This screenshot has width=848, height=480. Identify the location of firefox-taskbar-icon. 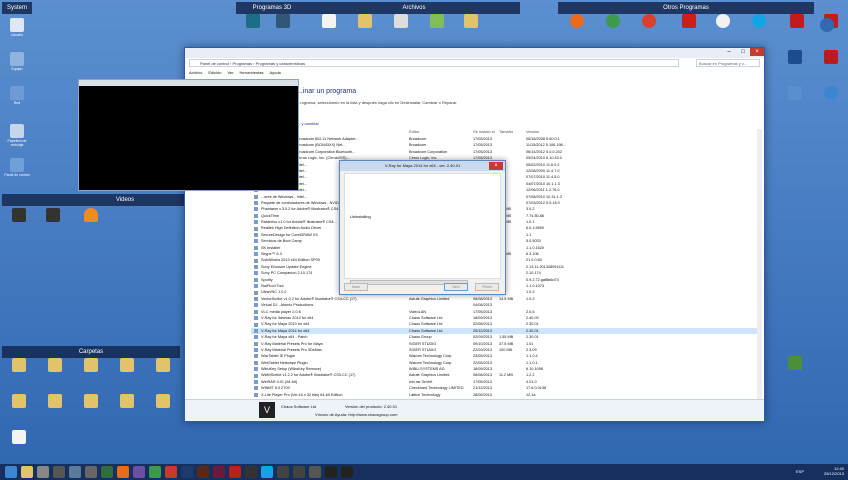
(123, 472).